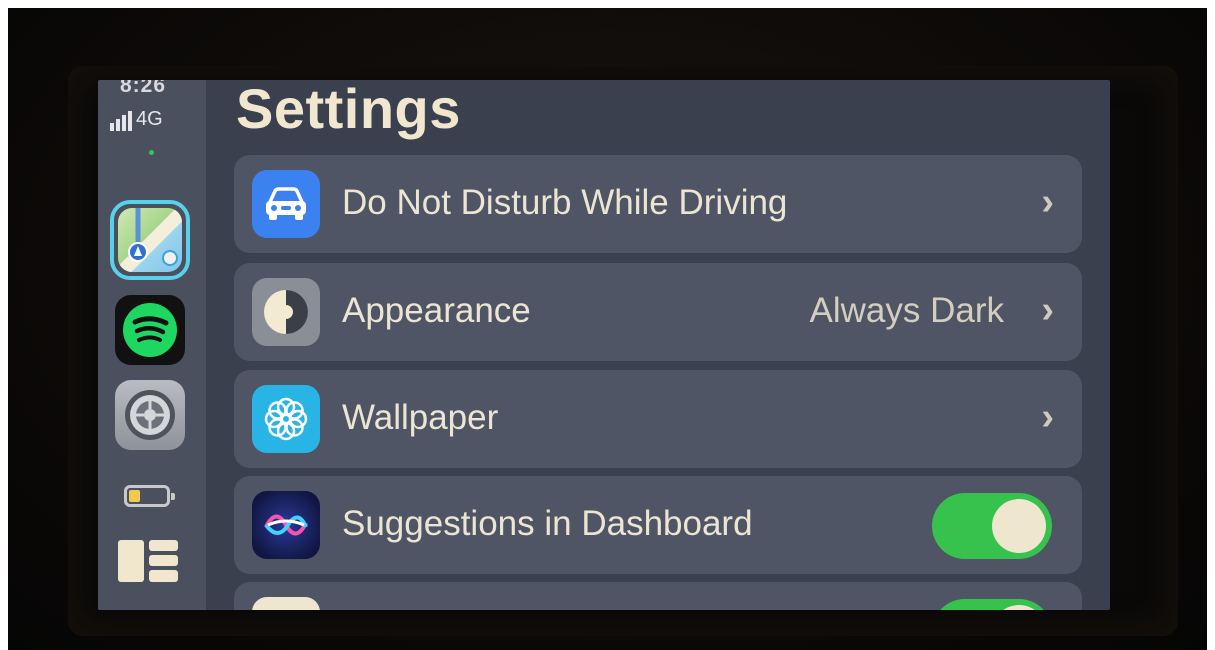  I want to click on appearance-icon, so click(286, 312).